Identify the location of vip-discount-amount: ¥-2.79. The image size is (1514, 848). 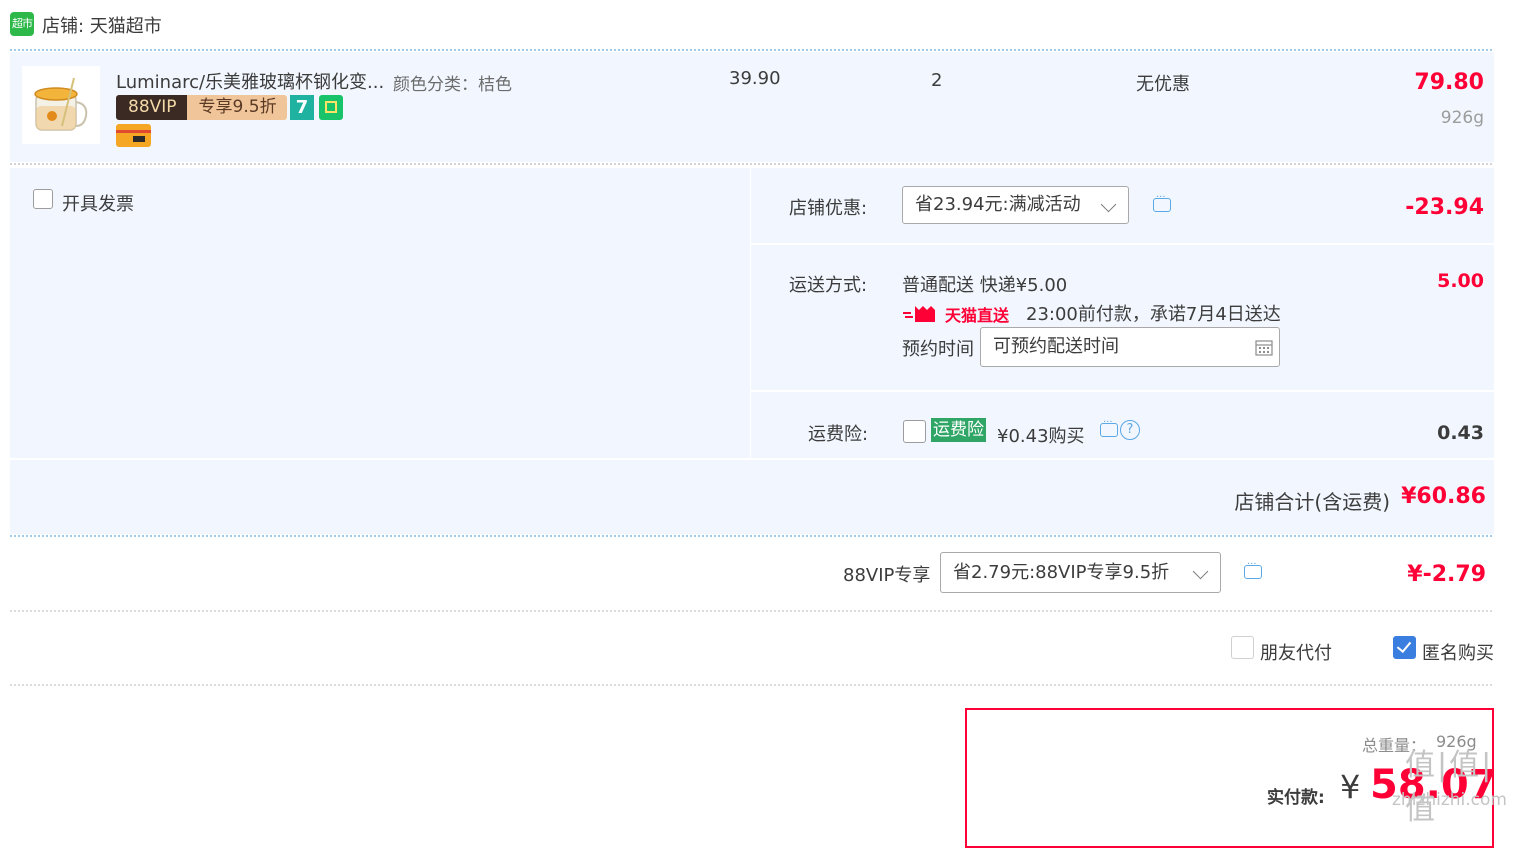
(1446, 574).